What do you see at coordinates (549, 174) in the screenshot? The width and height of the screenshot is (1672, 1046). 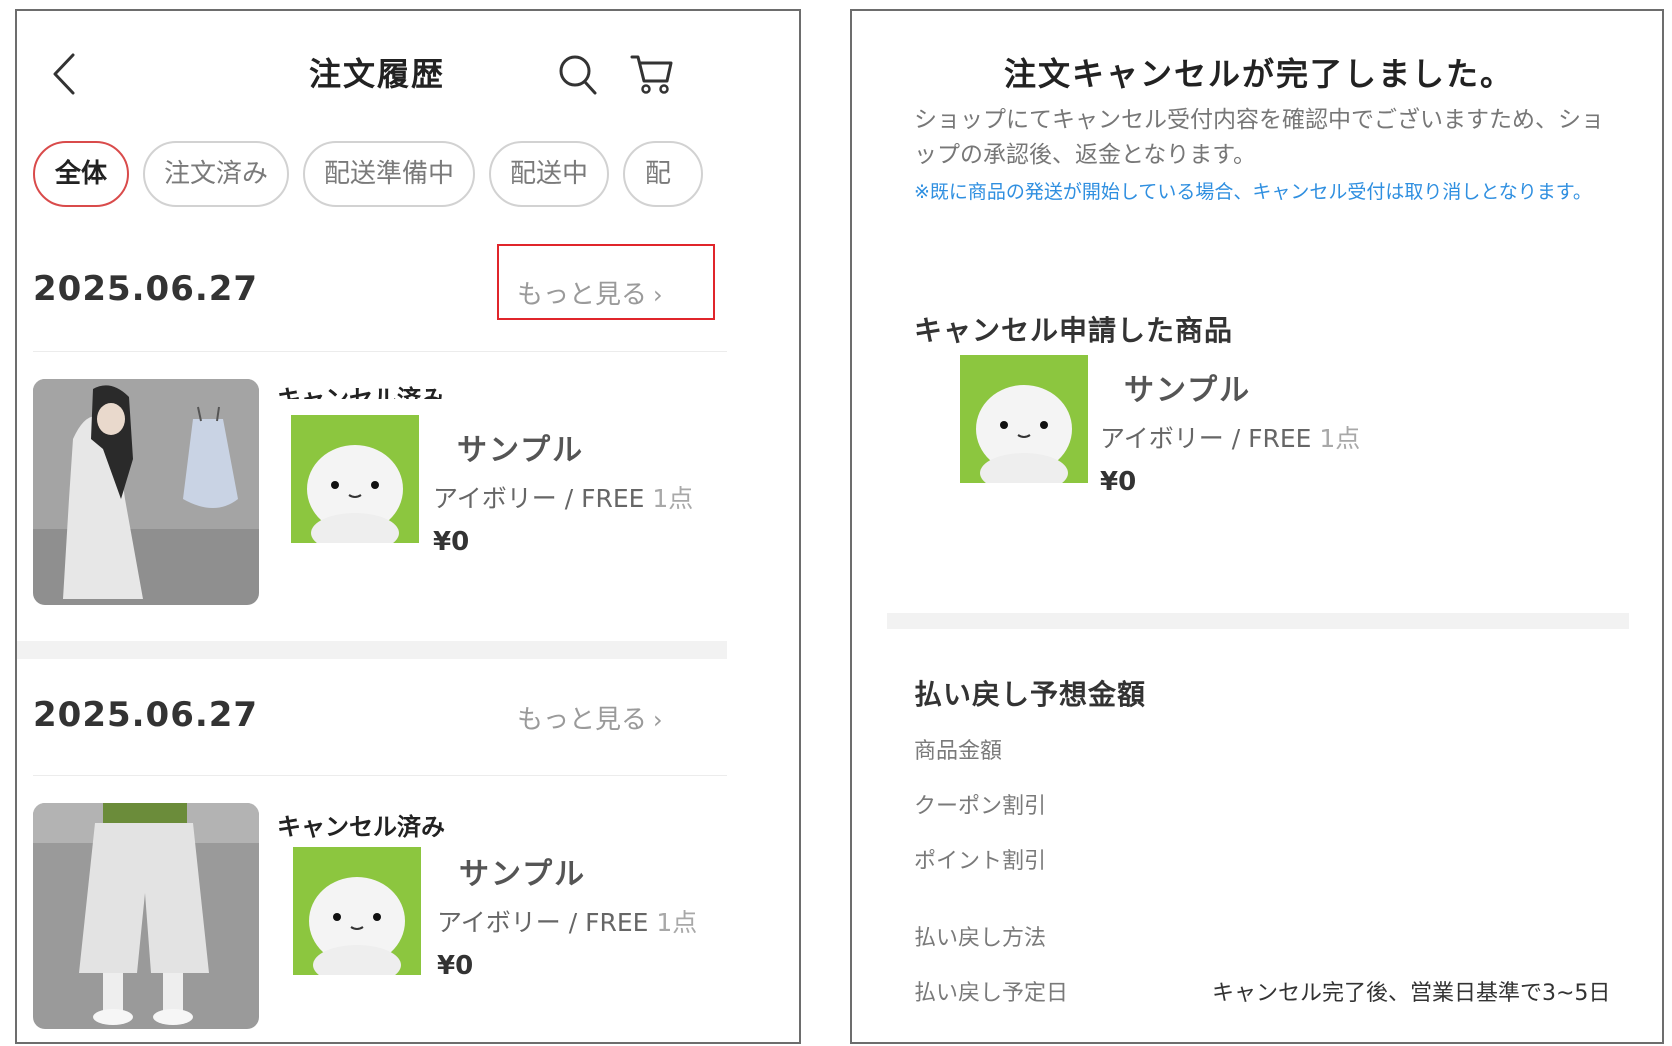 I see `tab-shipping: 配送中` at bounding box center [549, 174].